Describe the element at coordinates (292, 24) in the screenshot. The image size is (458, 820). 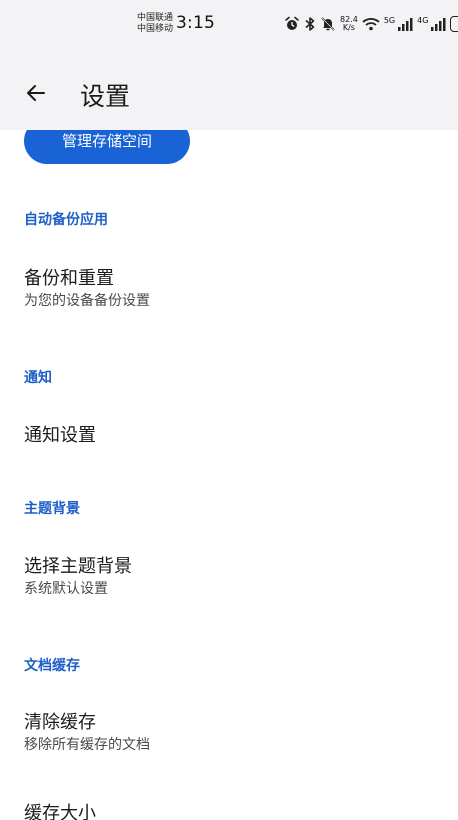
I see `alarm-icon` at that location.